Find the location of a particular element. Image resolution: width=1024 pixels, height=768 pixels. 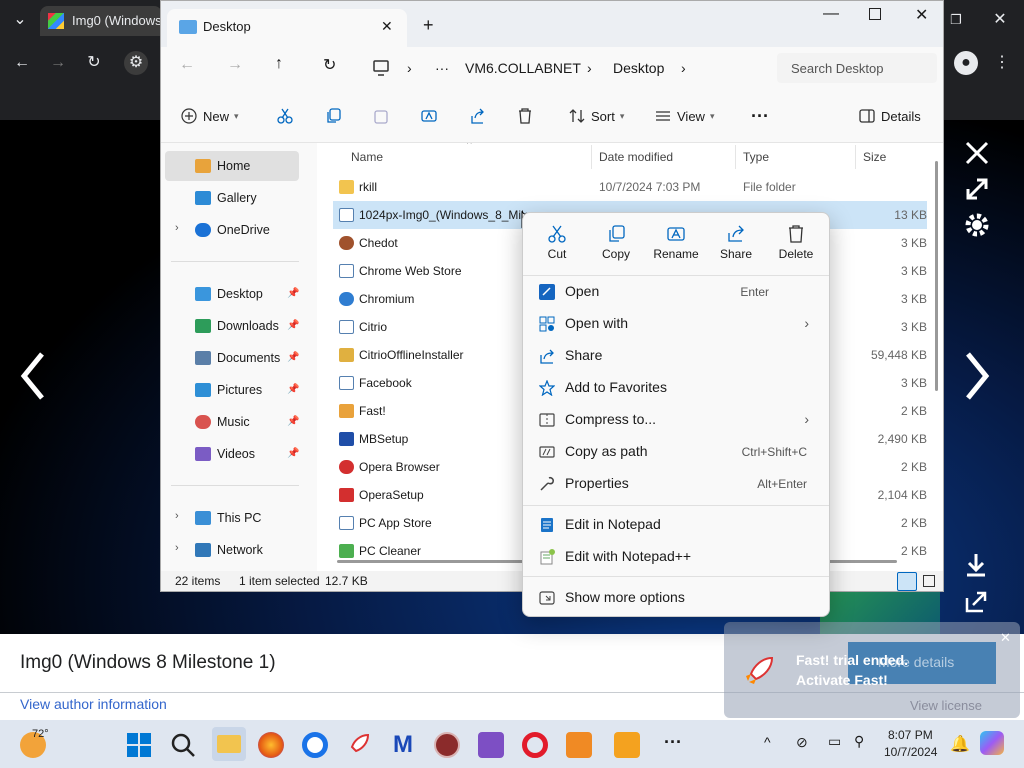

refresh-icon: ↻ is located at coordinates (329, 65).